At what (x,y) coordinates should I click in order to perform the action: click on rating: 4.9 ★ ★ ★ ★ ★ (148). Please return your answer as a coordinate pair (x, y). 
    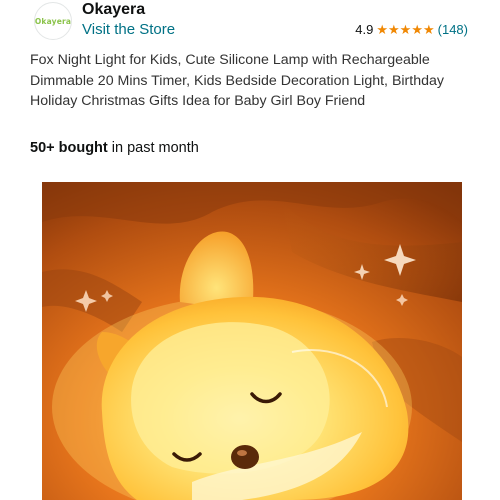
    Looking at the image, I should click on (411, 29).